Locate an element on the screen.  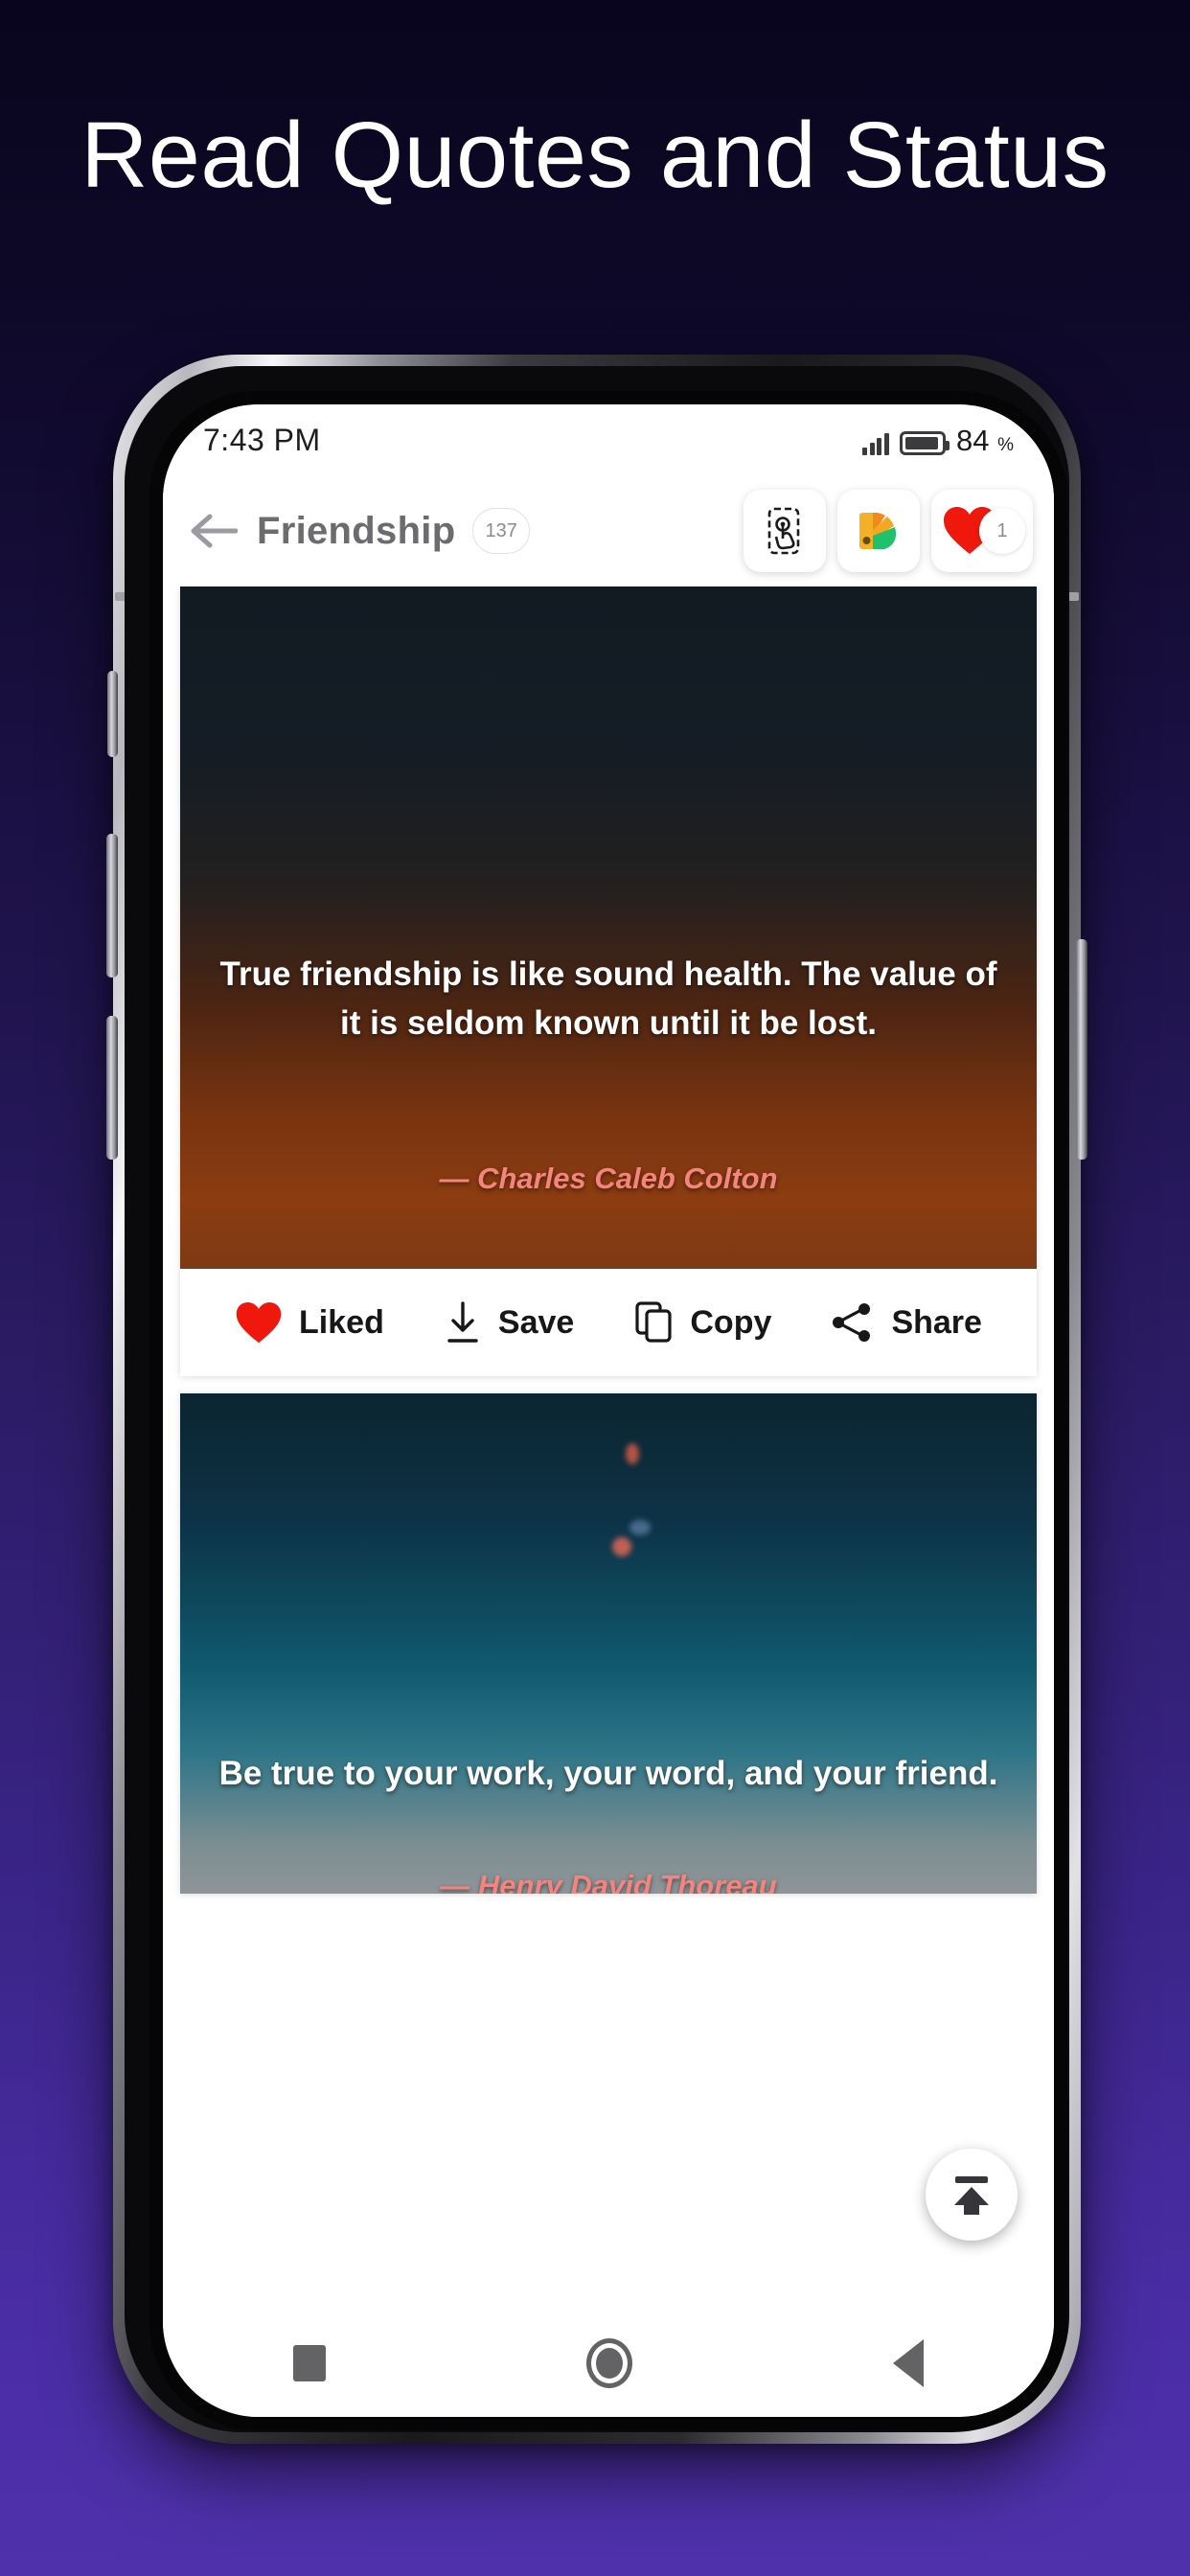
status-time: 7:43 PM is located at coordinates (262, 439).